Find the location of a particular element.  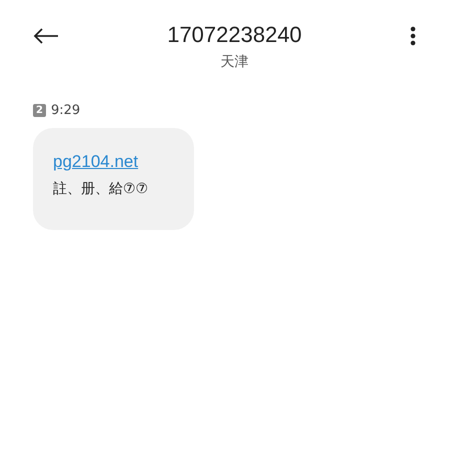

message-text: 註、册、給⑦⑦ is located at coordinates (100, 189).